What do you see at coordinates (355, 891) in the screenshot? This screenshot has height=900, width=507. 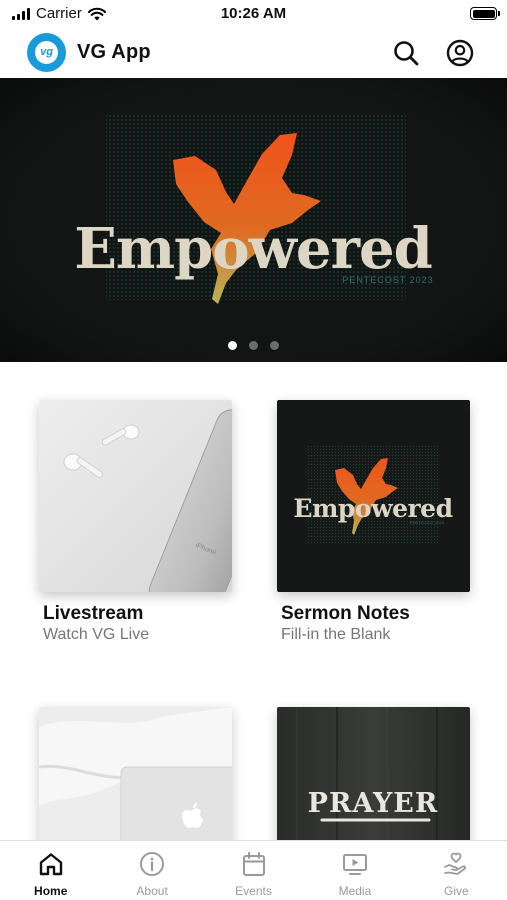 I see `tab-label: Media` at bounding box center [355, 891].